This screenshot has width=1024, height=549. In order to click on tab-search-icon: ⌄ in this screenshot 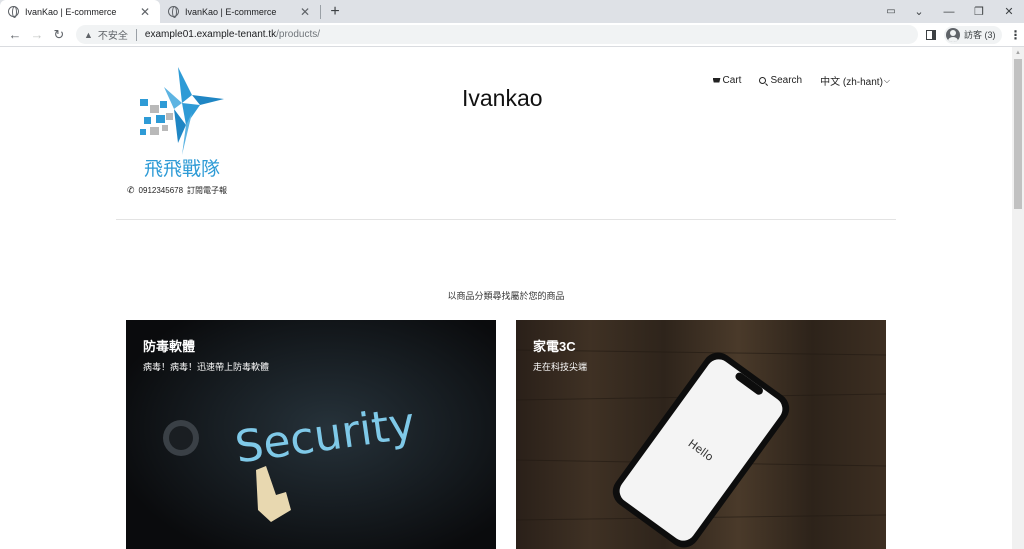, I will do `click(919, 11)`.